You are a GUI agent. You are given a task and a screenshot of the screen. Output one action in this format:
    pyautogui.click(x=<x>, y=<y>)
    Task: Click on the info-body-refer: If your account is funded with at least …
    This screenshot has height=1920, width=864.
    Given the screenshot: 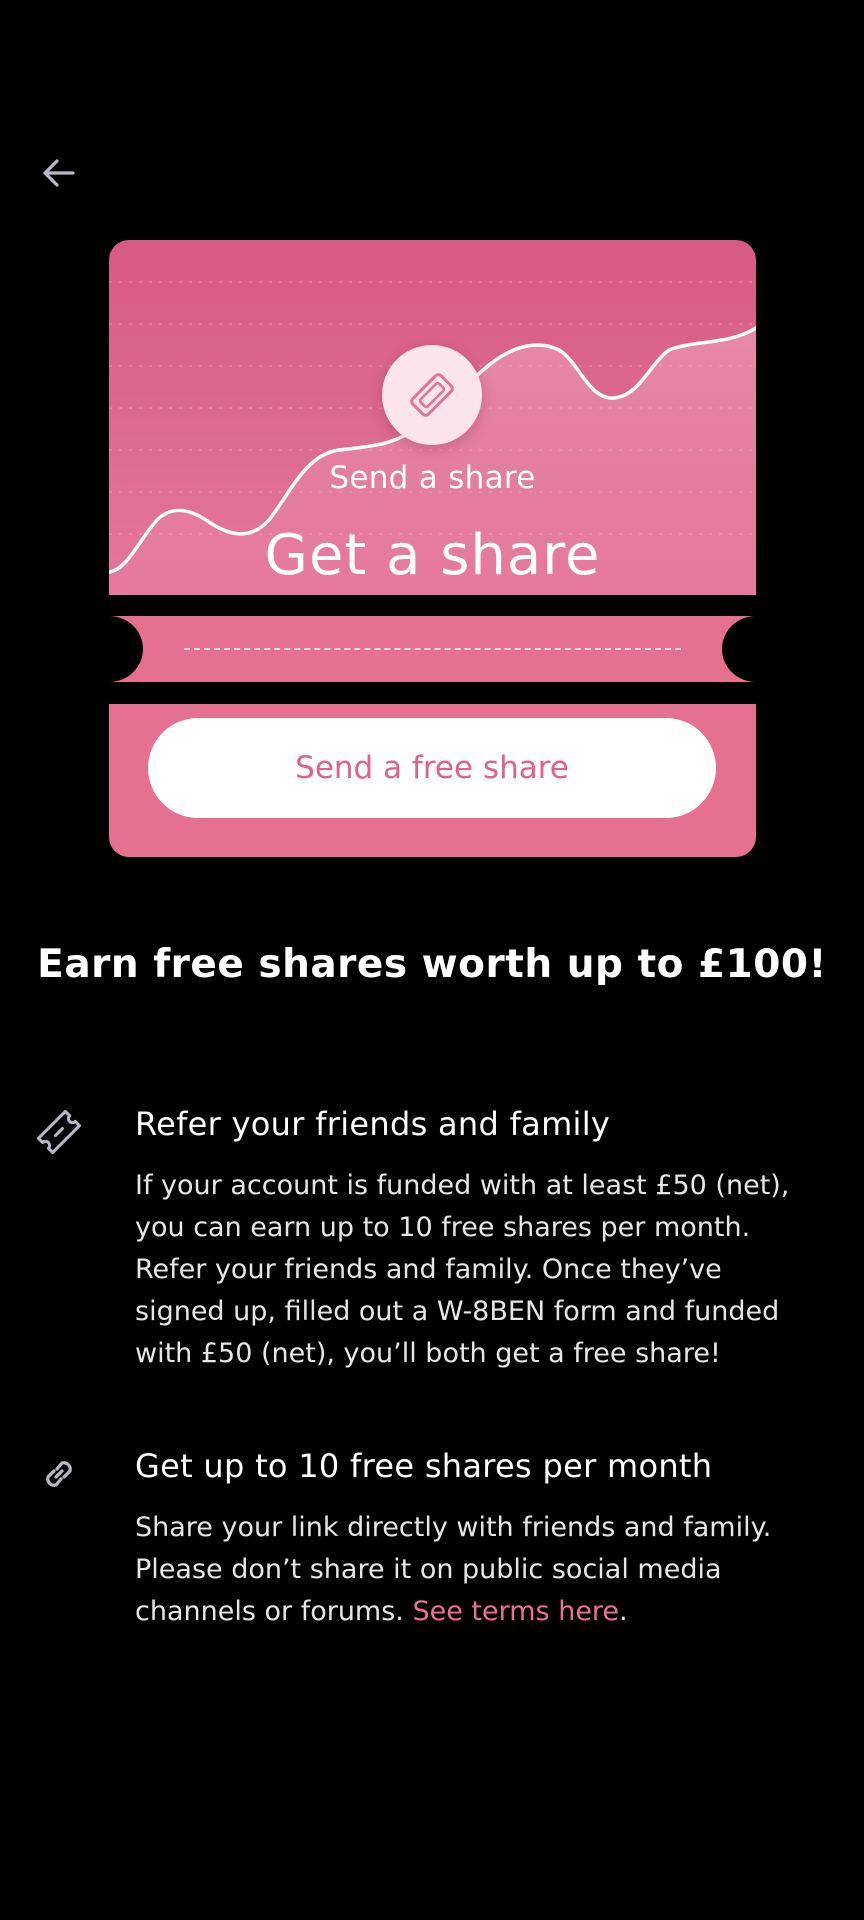 What is the action you would take?
    pyautogui.click(x=462, y=1269)
    